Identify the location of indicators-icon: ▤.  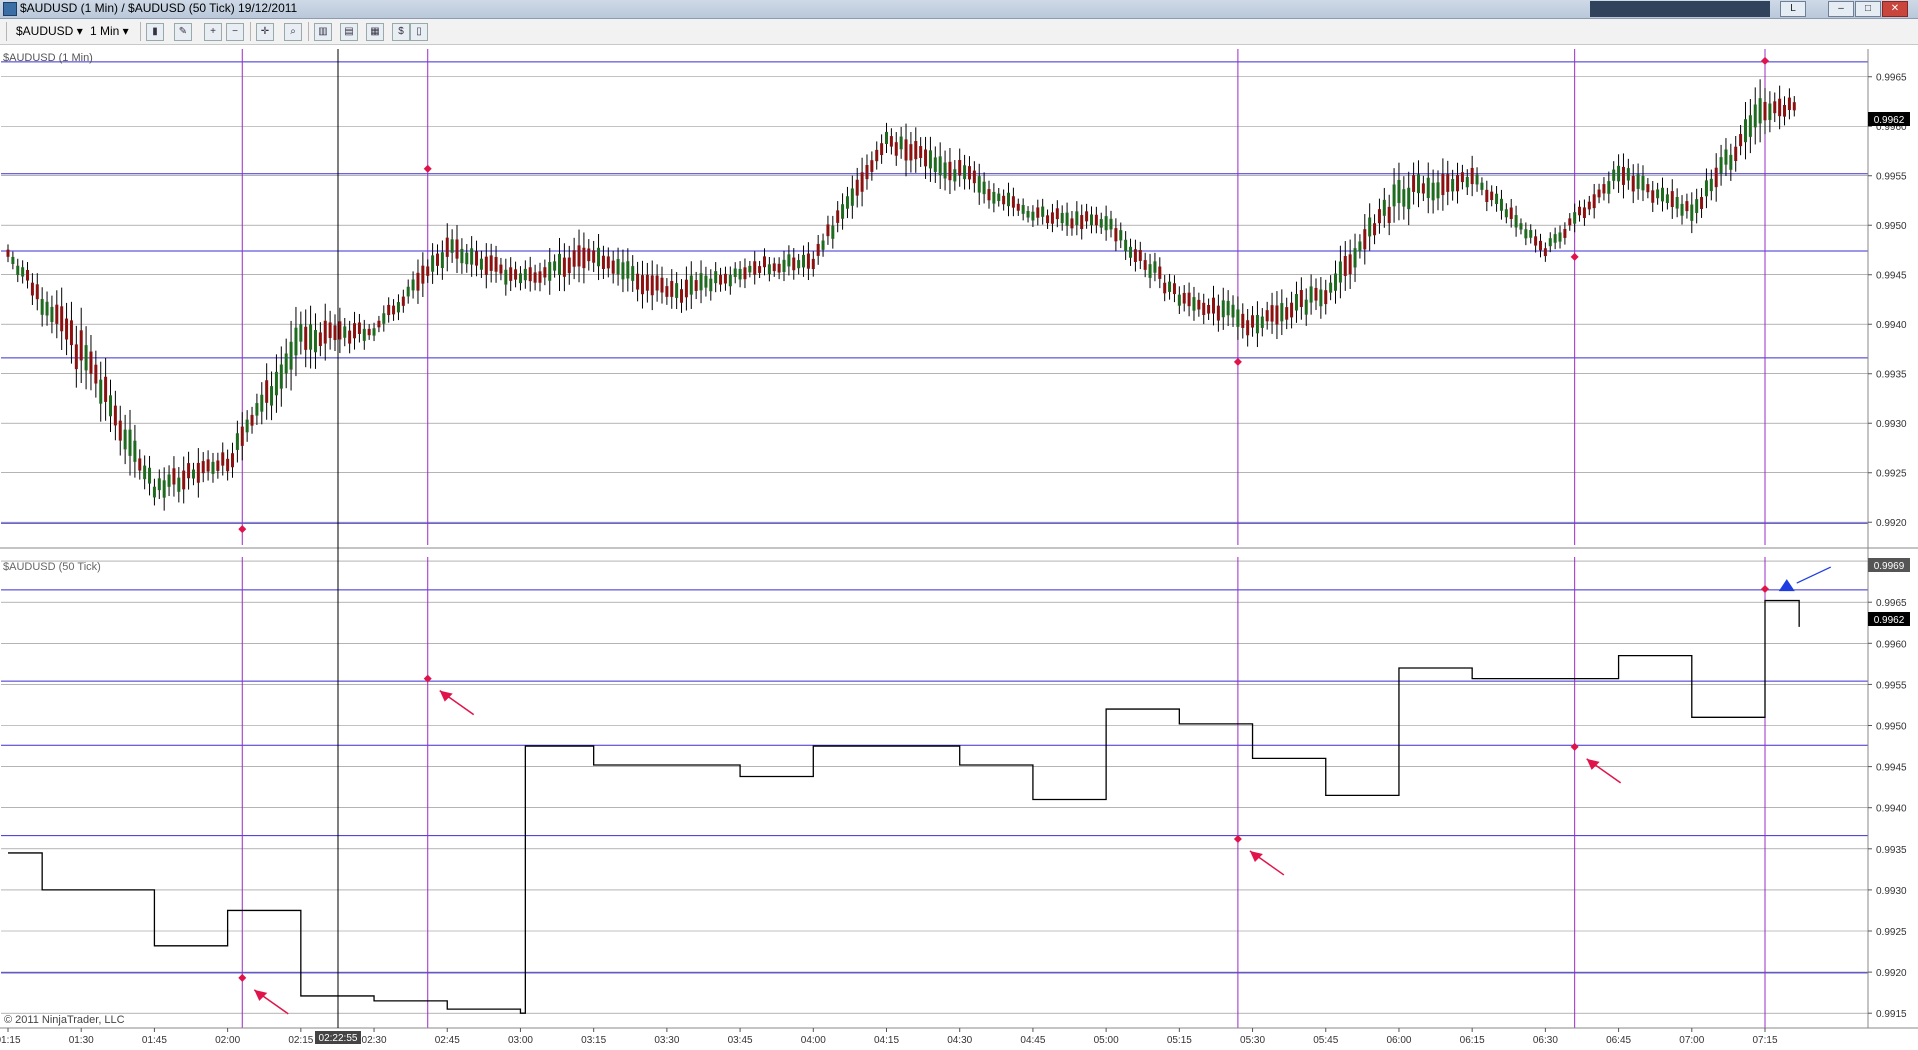
(349, 32).